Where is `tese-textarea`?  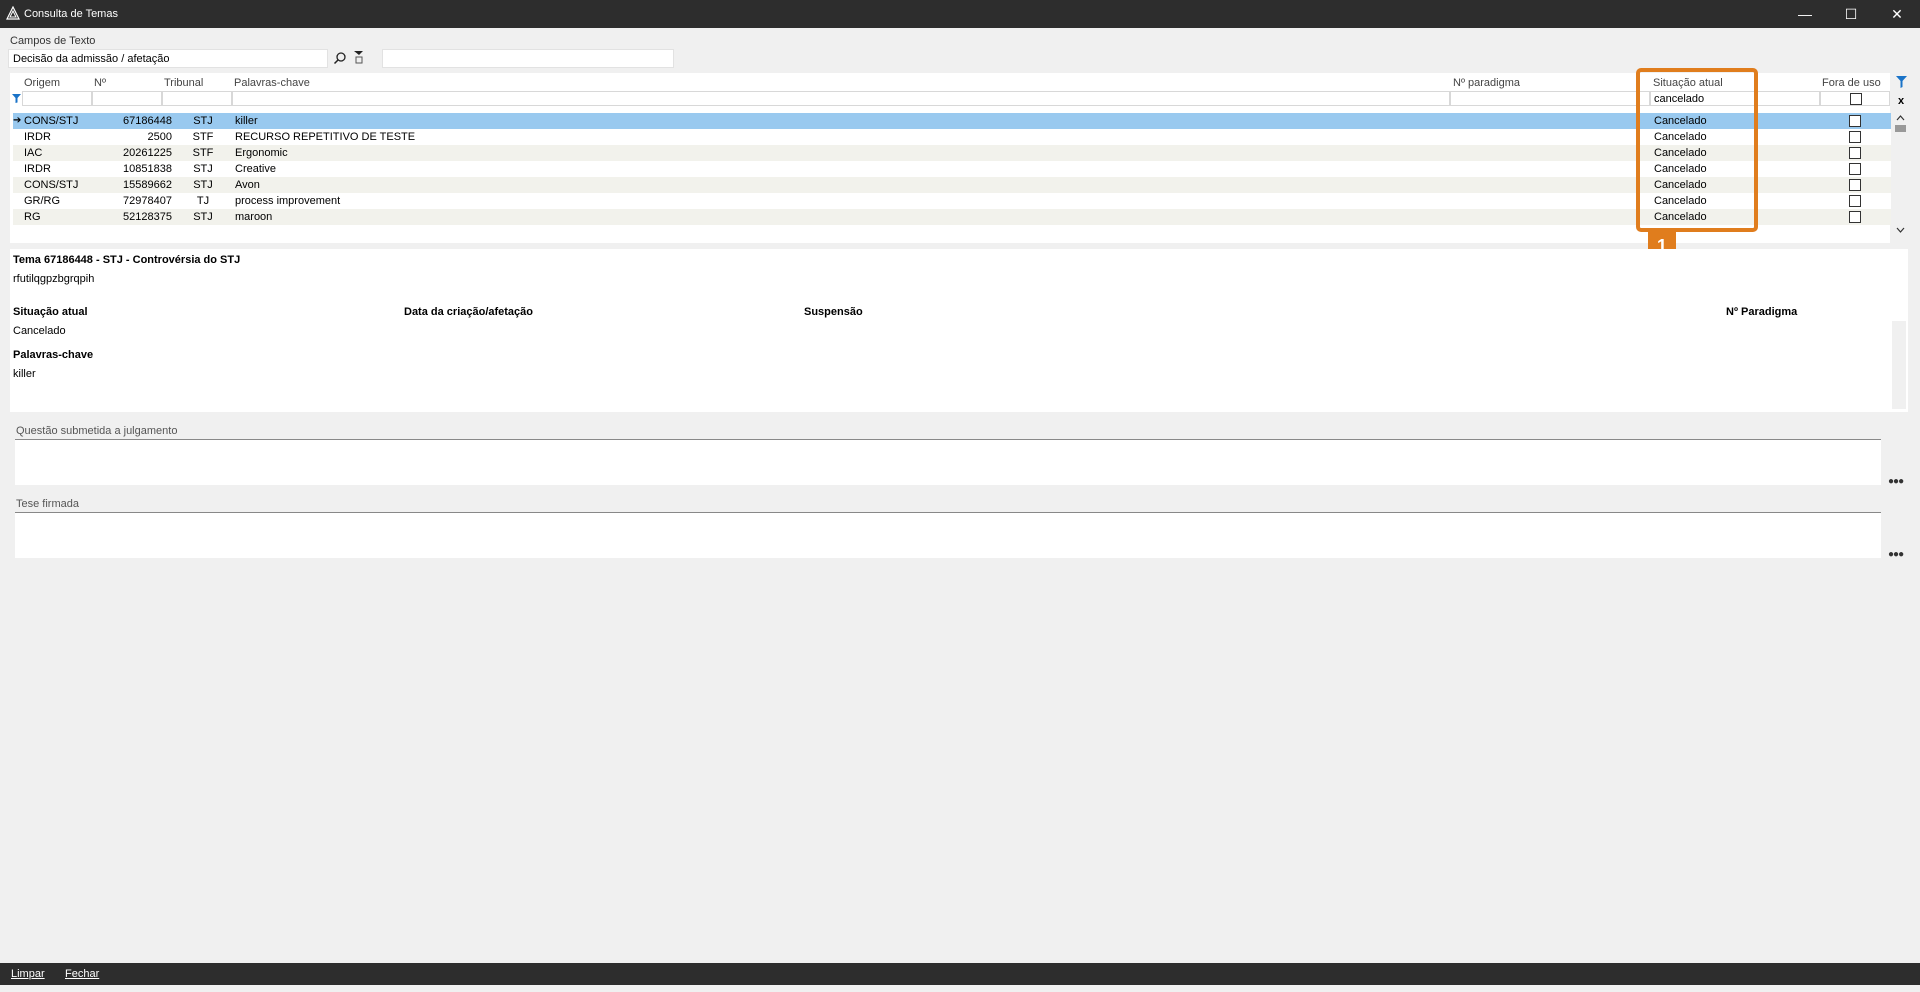 tese-textarea is located at coordinates (948, 535).